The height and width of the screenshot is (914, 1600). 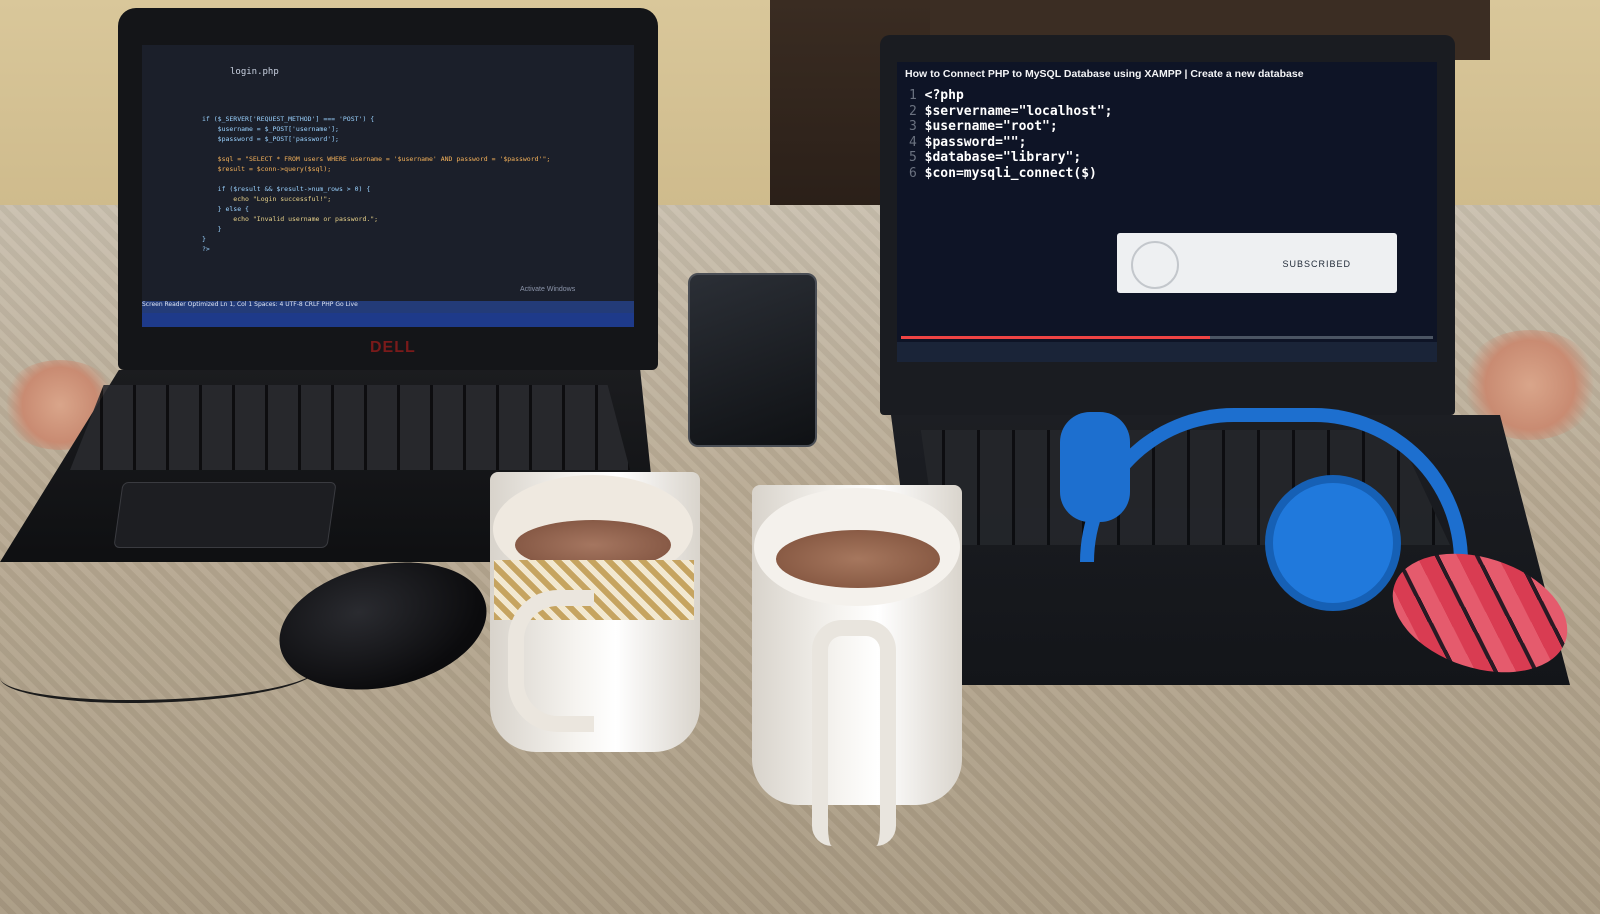 I want to click on video-code-line: 1 <?php, so click(x=936, y=95).